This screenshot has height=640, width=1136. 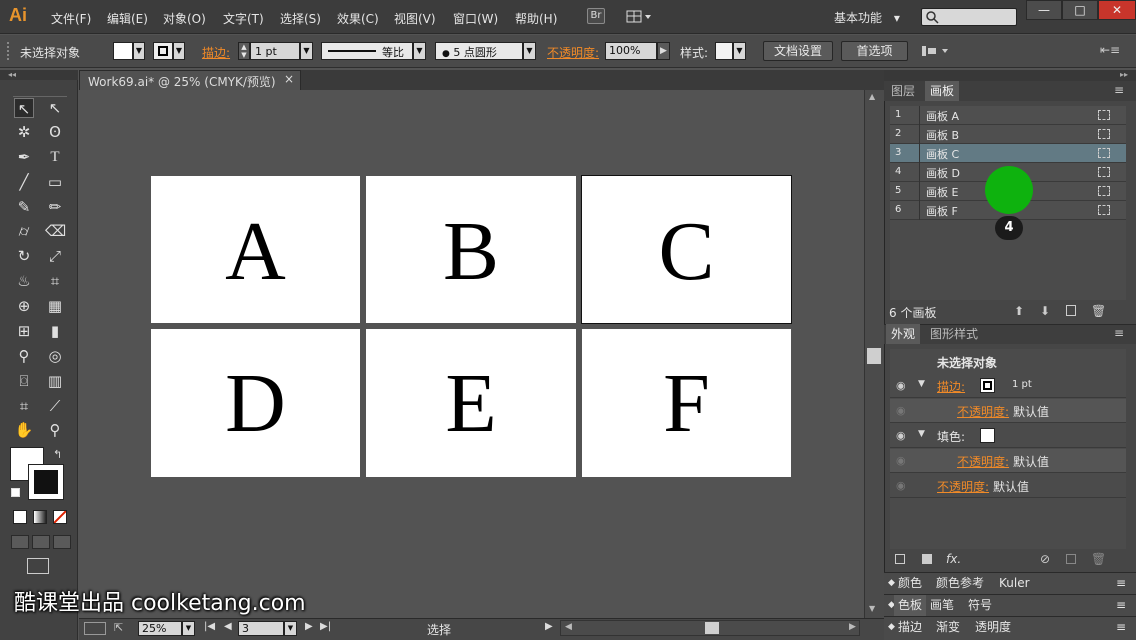 What do you see at coordinates (46, 482) in the screenshot?
I see `stroke-color-box` at bounding box center [46, 482].